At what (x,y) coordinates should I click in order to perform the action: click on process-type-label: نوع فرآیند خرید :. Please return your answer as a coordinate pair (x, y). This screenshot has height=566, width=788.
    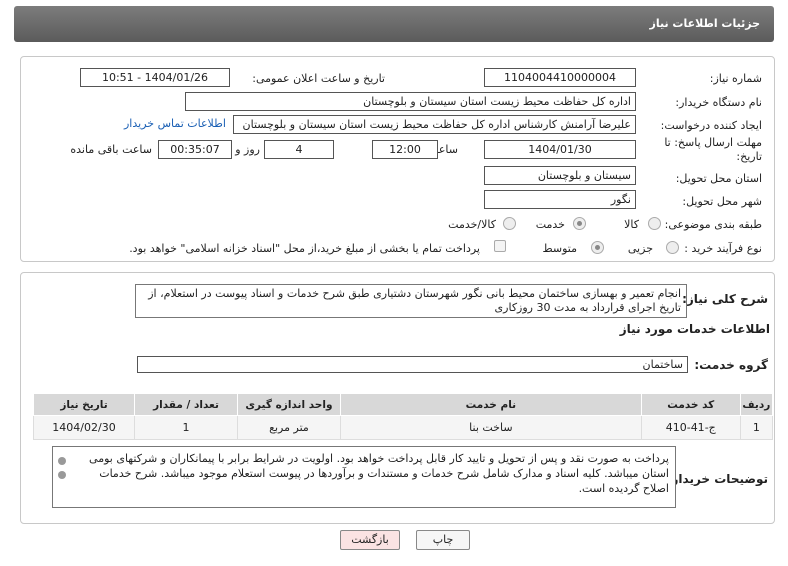
    Looking at the image, I should click on (723, 248).